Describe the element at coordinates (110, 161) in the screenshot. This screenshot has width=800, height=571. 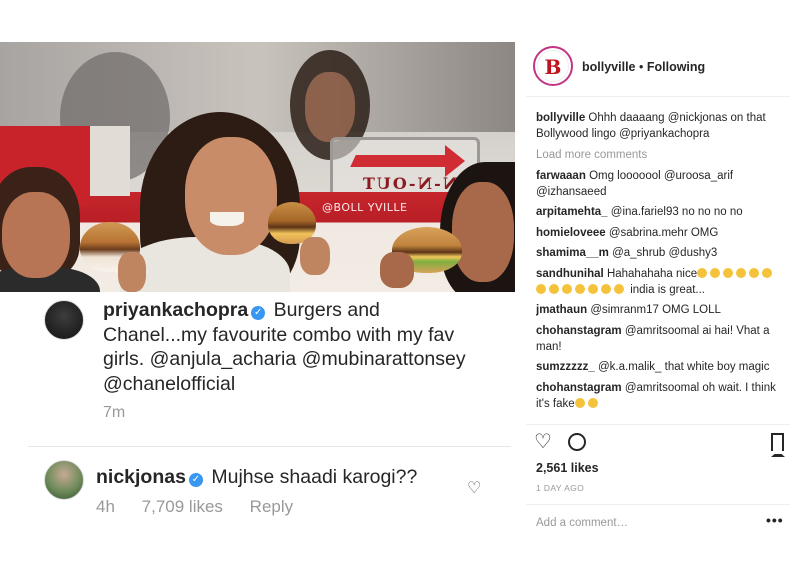
I see `napkin-box` at that location.